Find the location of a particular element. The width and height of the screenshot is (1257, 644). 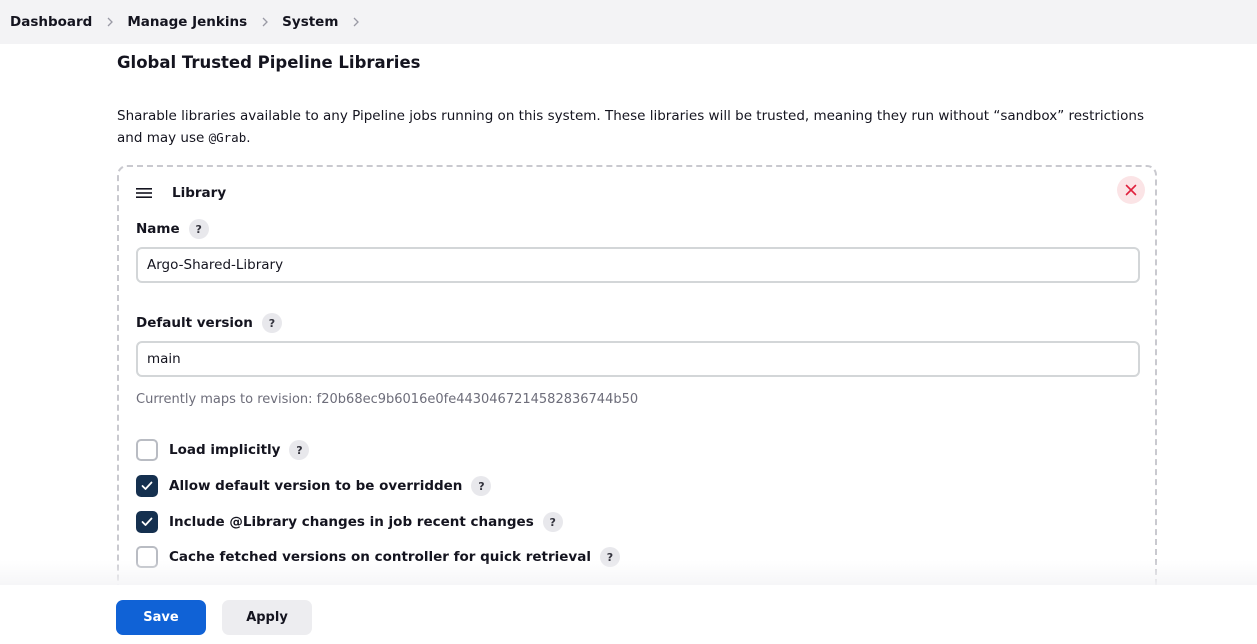

apply-button: Apply is located at coordinates (267, 617).